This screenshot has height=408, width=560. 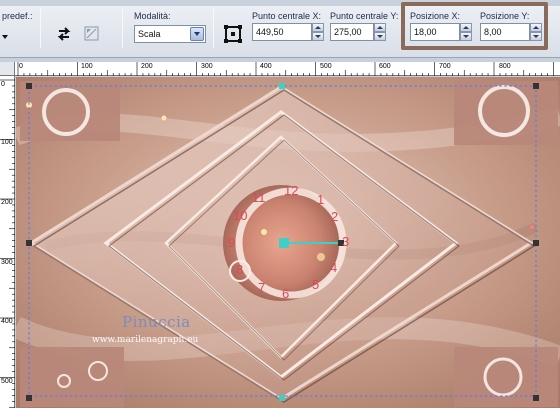 I want to click on reset-rotation-button, so click(x=63, y=33).